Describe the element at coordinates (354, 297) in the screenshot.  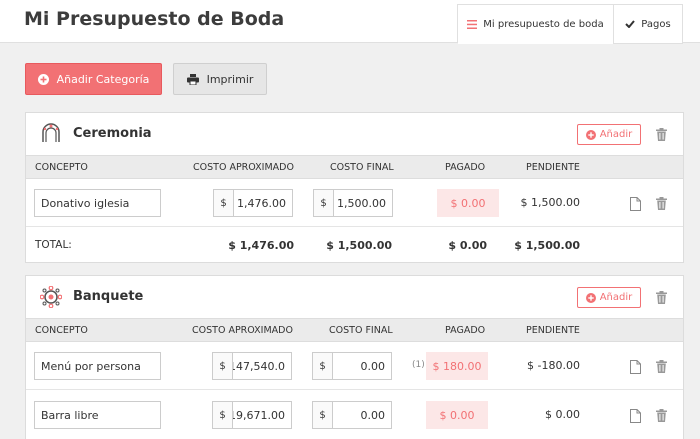
I see `category-header: Banquete Añadir` at that location.